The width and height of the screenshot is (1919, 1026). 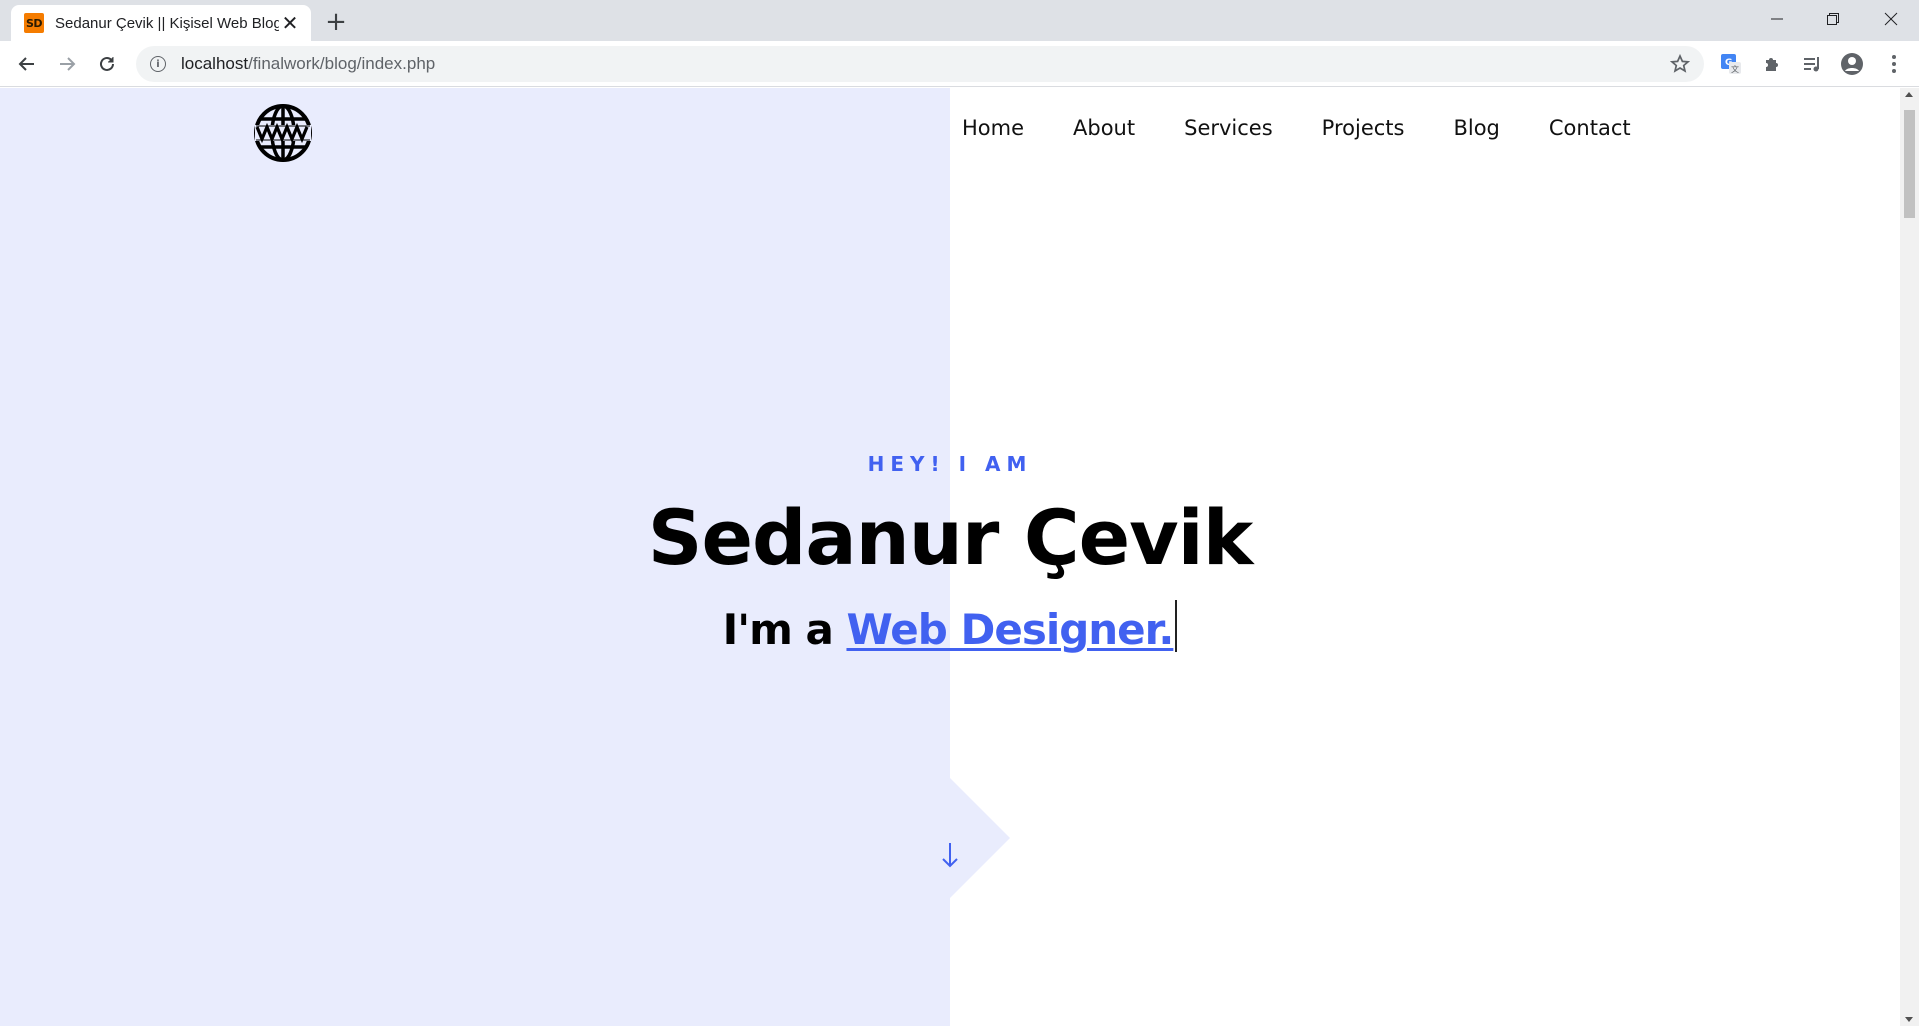 What do you see at coordinates (1228, 128) in the screenshot?
I see `nav-link-services: Services` at bounding box center [1228, 128].